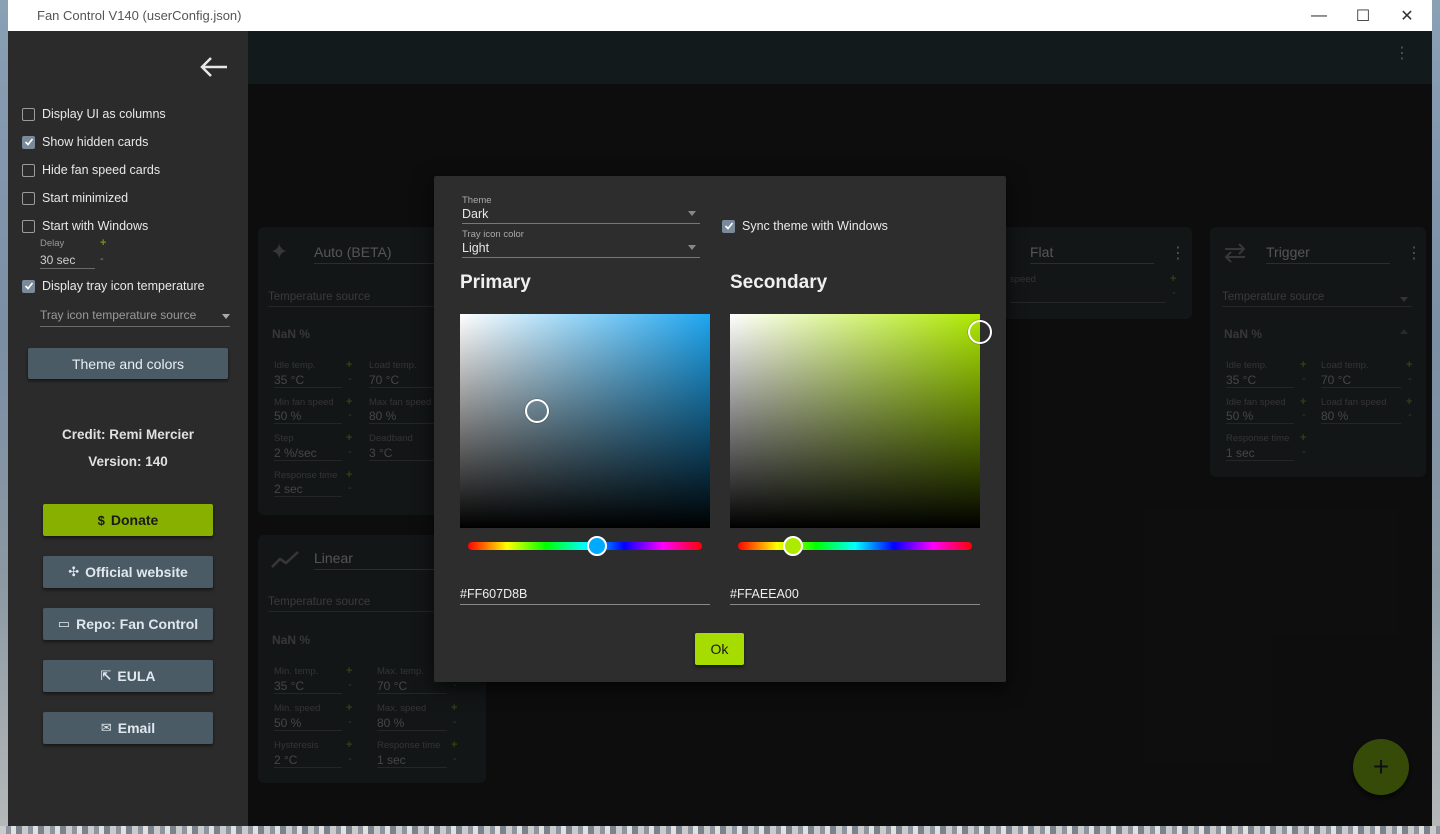 The height and width of the screenshot is (834, 1440). Describe the element at coordinates (793, 546) in the screenshot. I see `secondary-hue-knob` at that location.